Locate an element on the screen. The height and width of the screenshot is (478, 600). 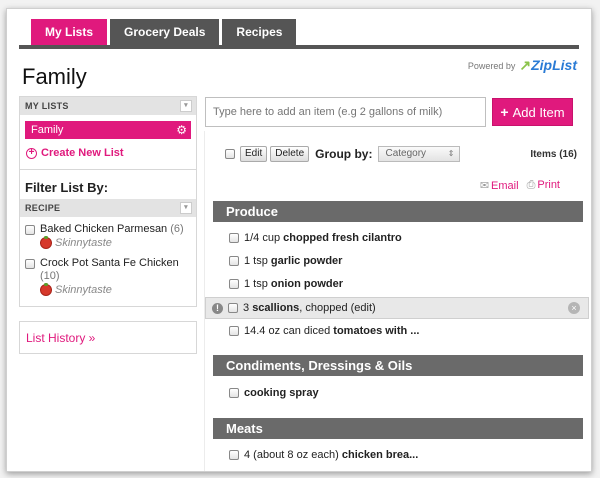
my-lists-header-label: MY LISTS is located at coordinates (47, 106).